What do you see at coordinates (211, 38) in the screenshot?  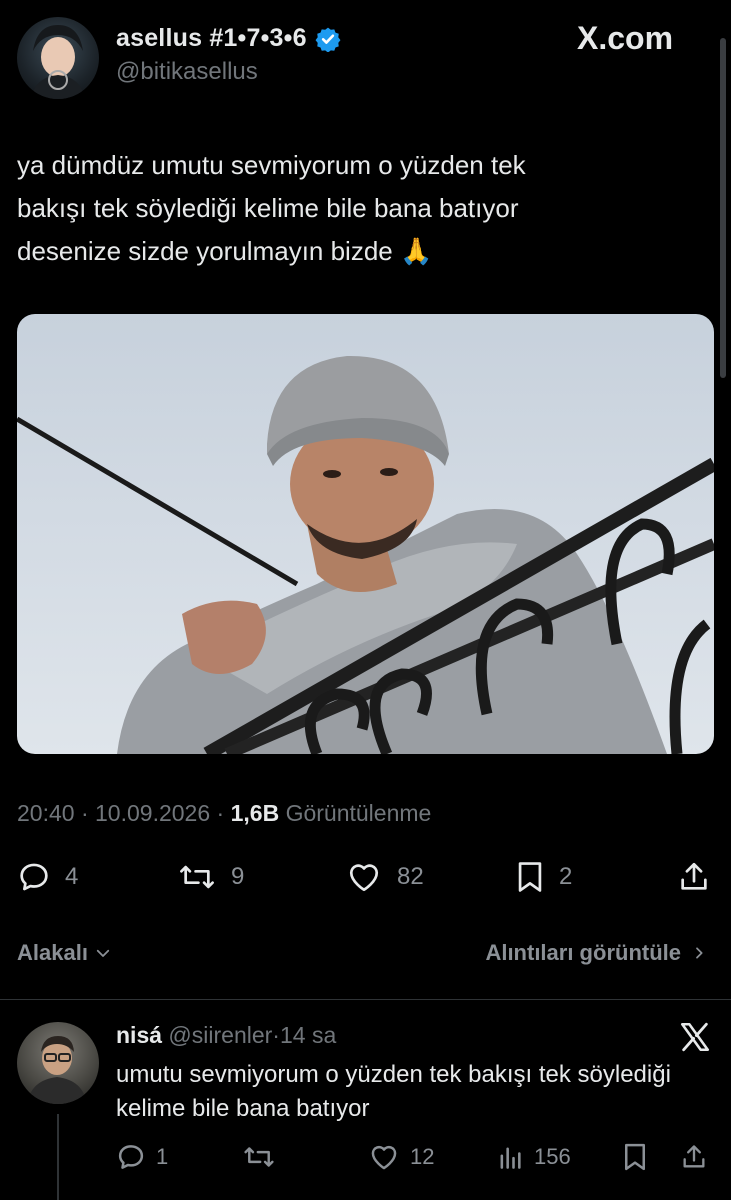 I see `author-display-name: asellus #1•7•3•6` at bounding box center [211, 38].